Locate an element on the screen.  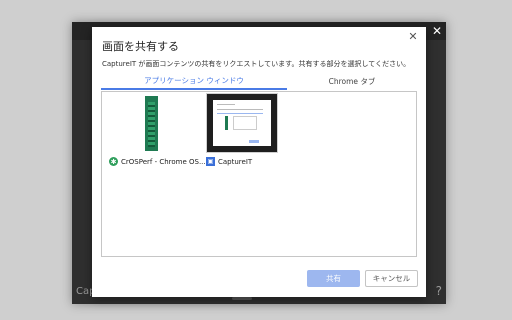
tab-chrome-tabs: Chrome タブ is located at coordinates (352, 81).